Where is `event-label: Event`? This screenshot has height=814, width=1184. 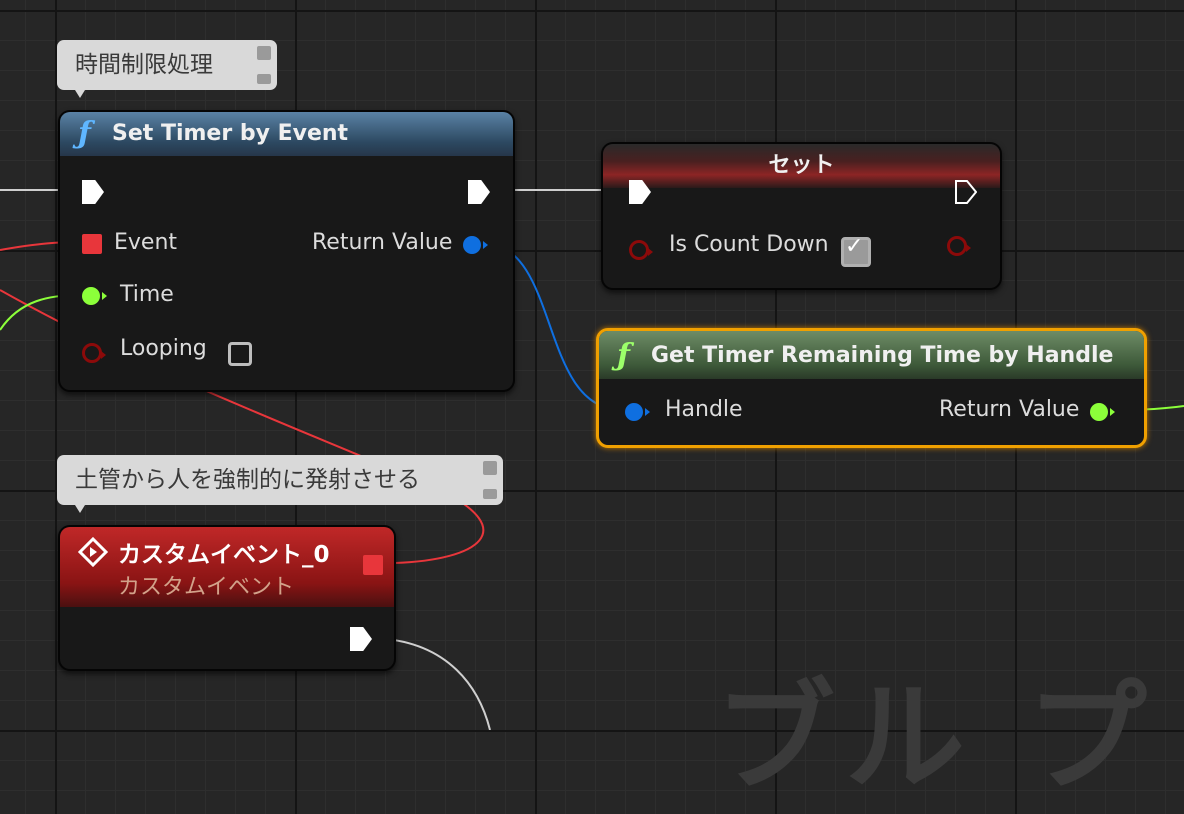
event-label: Event is located at coordinates (146, 242).